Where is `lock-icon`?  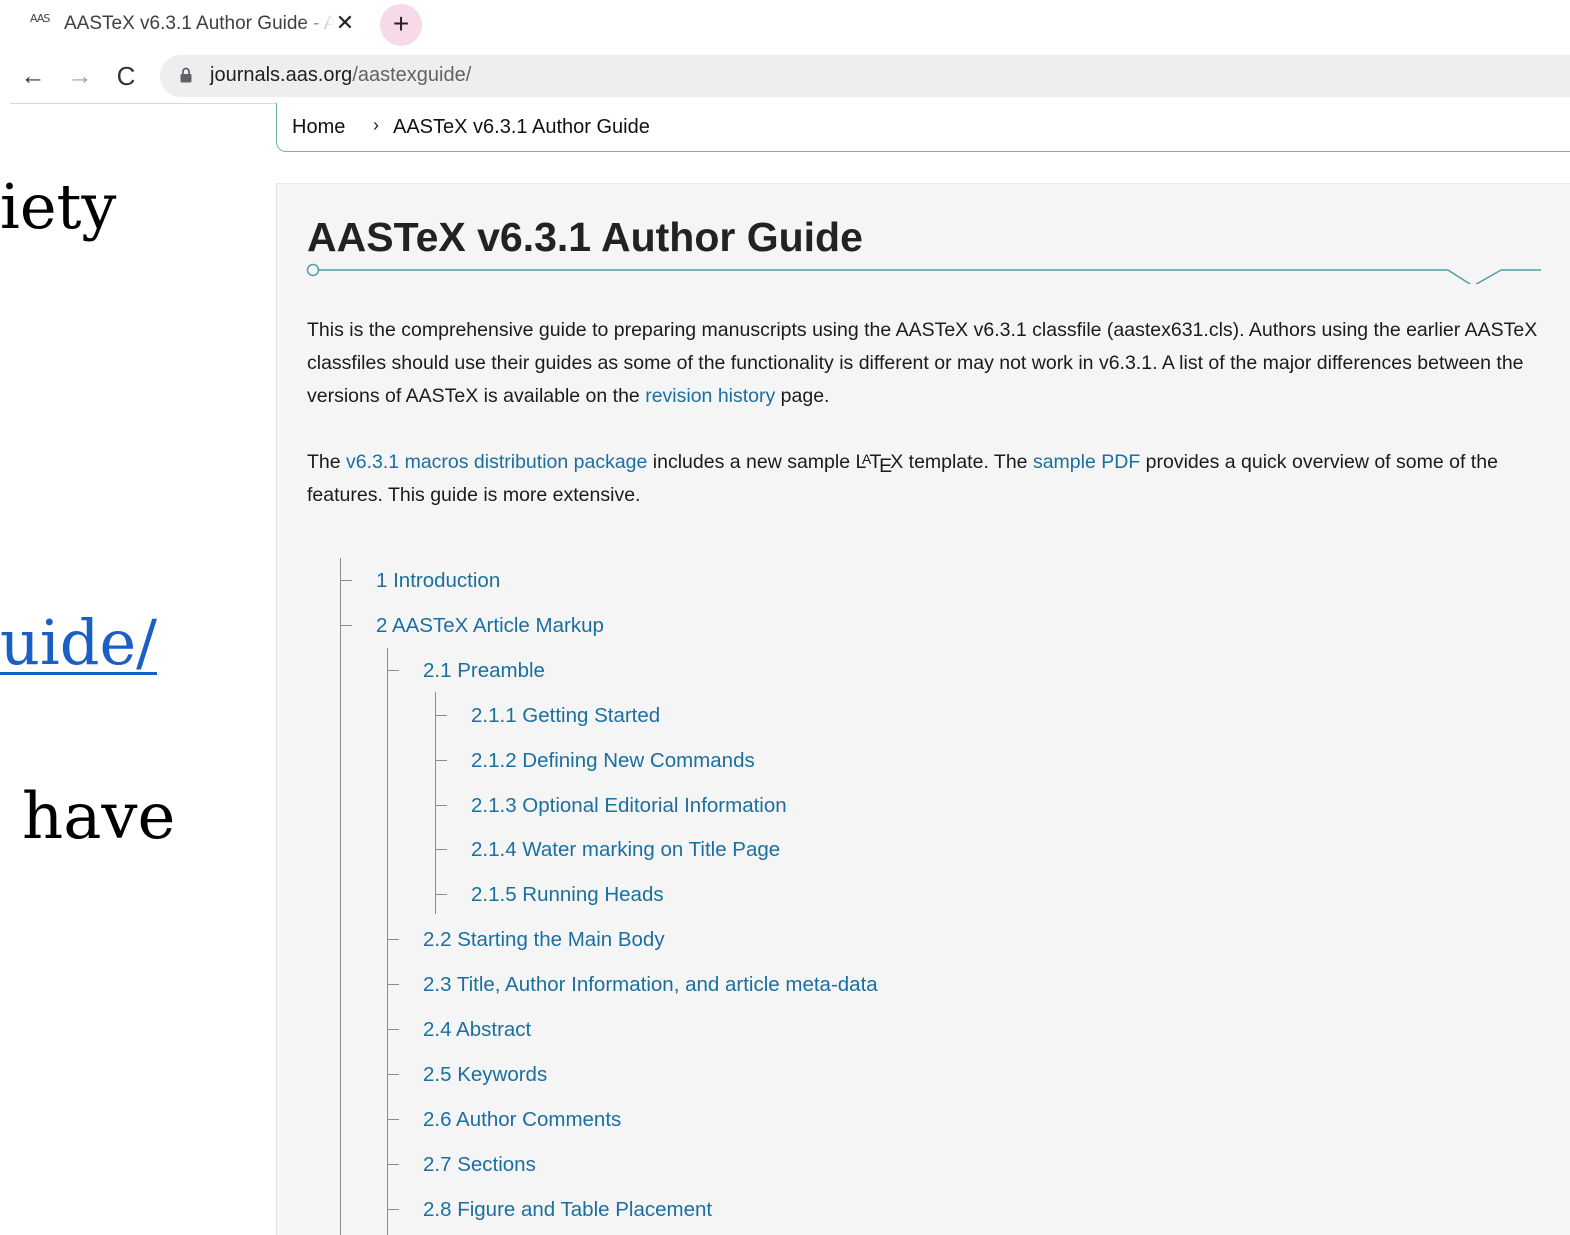 lock-icon is located at coordinates (186, 75).